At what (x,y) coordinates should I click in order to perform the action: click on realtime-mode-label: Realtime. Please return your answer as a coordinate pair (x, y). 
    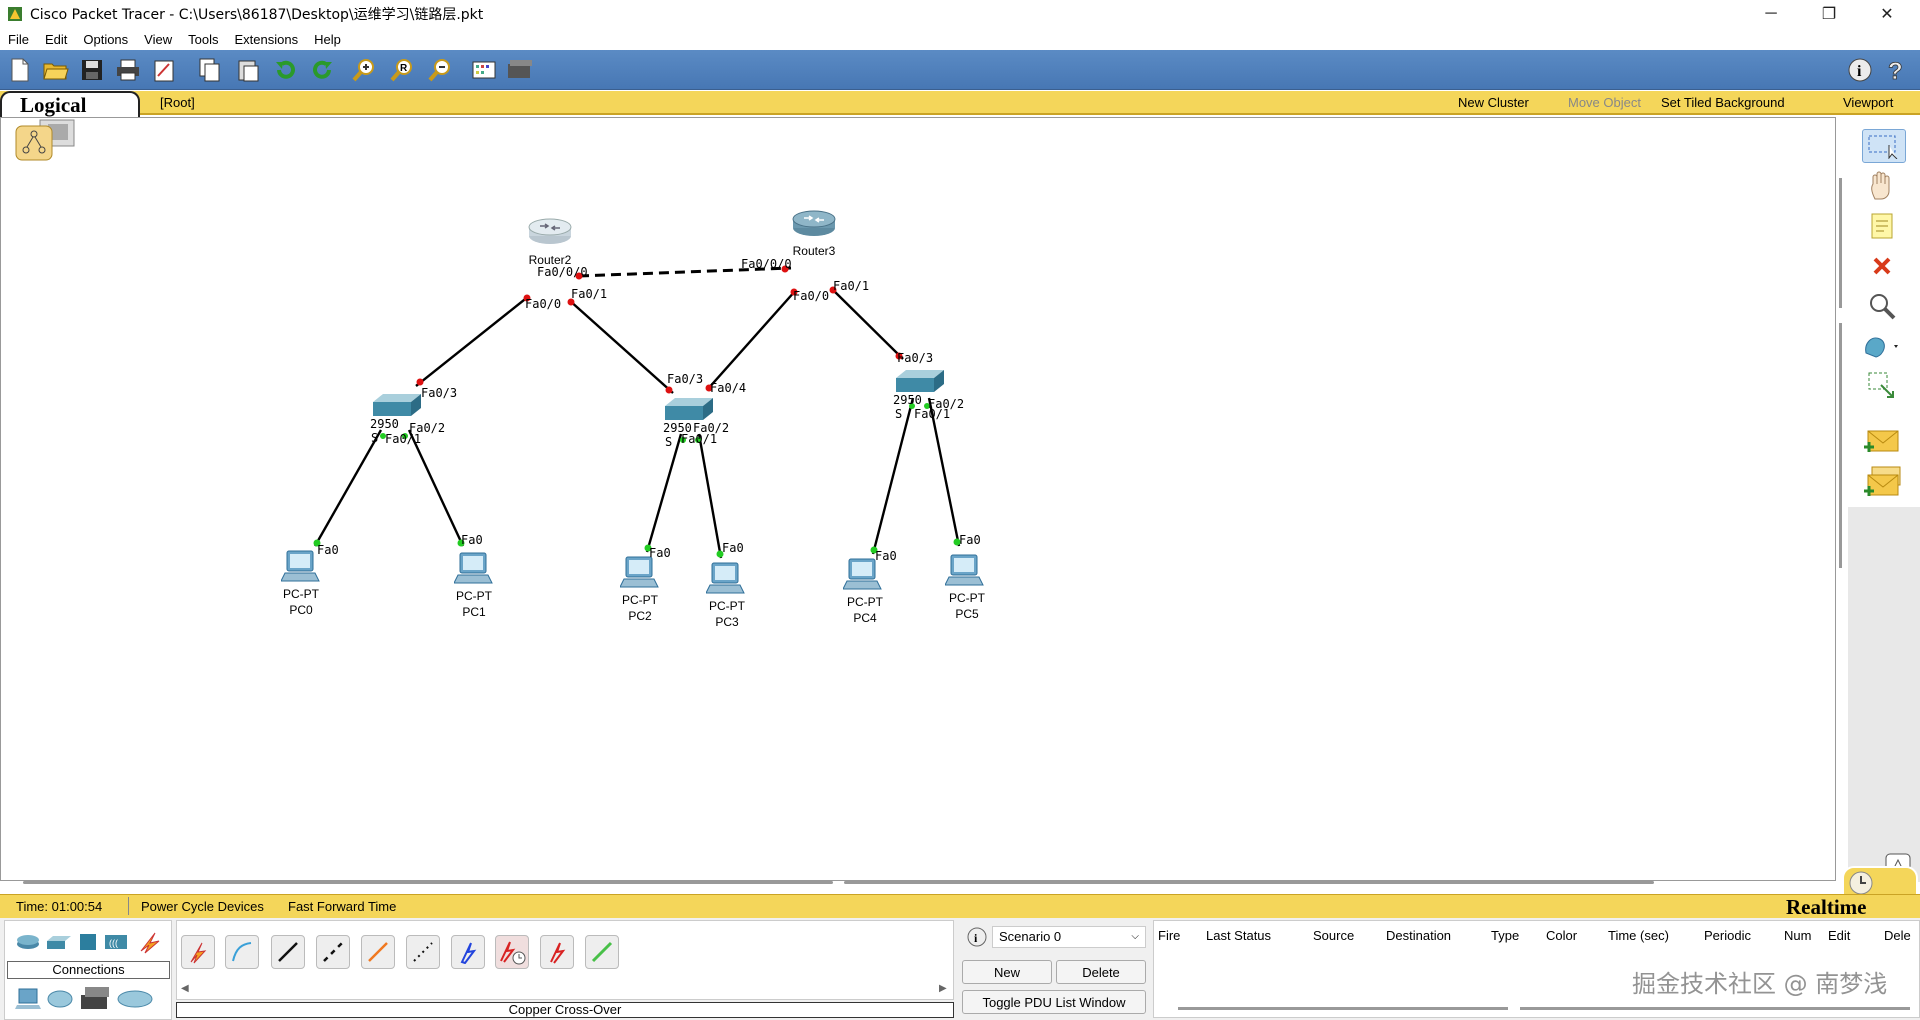
    Looking at the image, I should click on (1826, 907).